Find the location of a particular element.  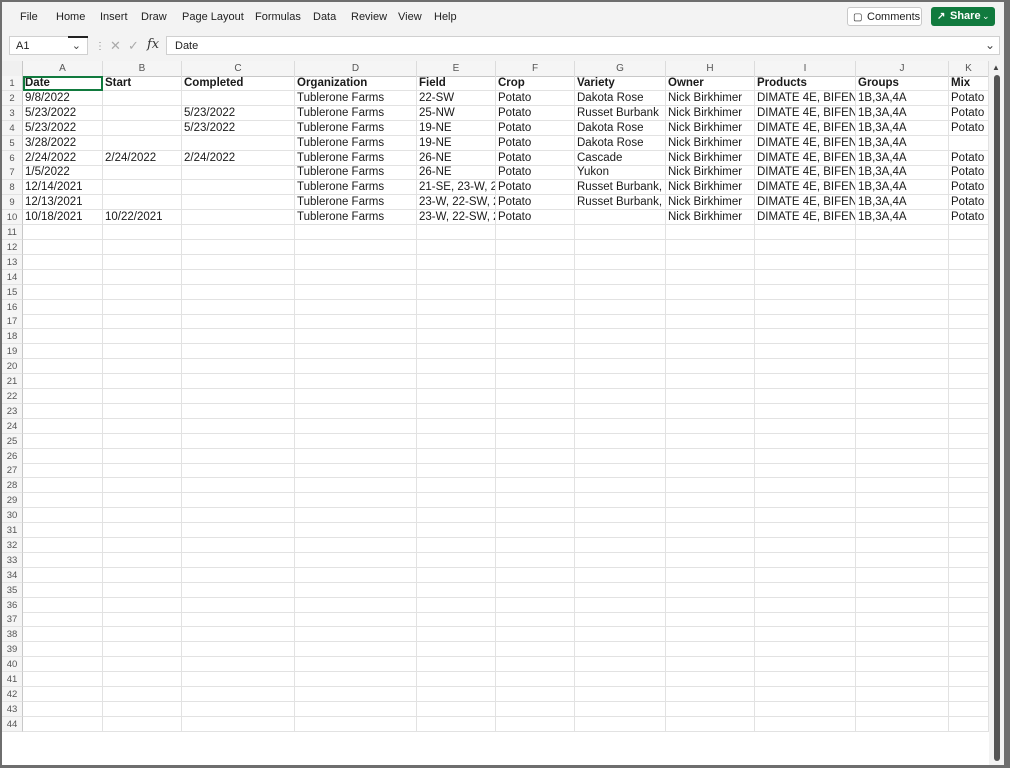

row-header: 10 is located at coordinates (12, 218).